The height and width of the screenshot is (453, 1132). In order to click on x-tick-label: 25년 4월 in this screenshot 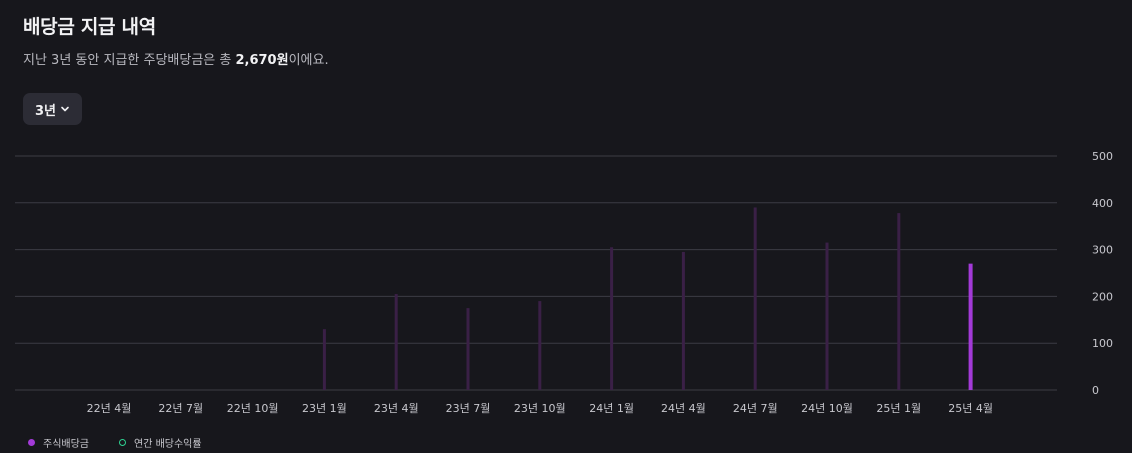, I will do `click(970, 408)`.